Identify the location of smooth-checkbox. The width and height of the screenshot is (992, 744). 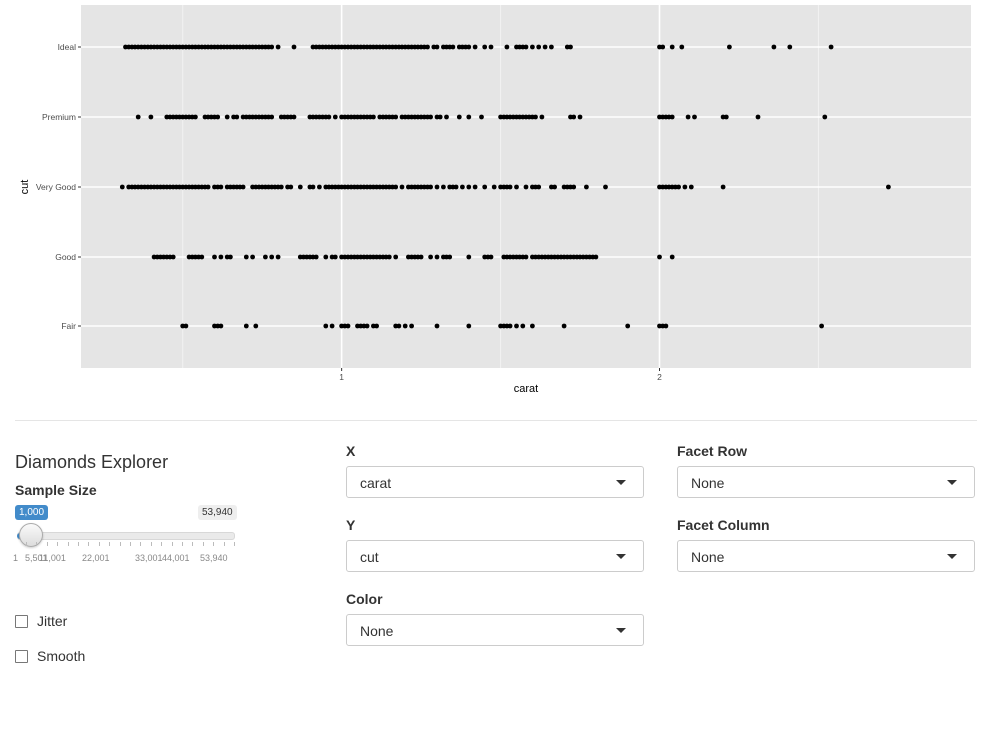
(21, 656).